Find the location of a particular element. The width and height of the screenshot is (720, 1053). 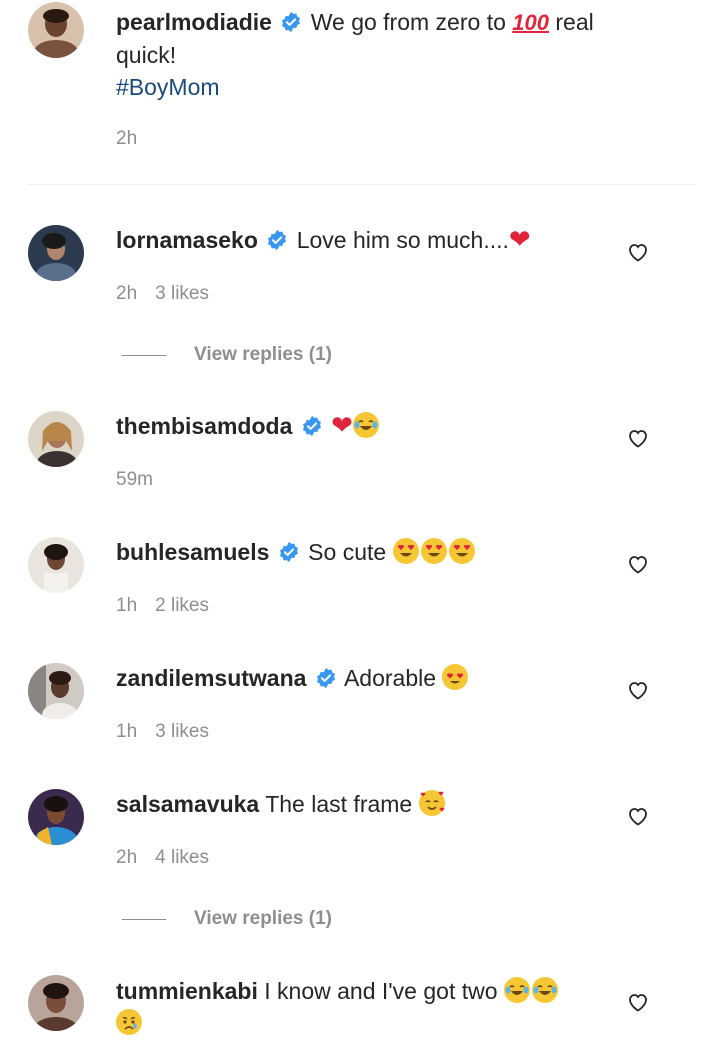

crying-face-emoji is located at coordinates (129, 1022).